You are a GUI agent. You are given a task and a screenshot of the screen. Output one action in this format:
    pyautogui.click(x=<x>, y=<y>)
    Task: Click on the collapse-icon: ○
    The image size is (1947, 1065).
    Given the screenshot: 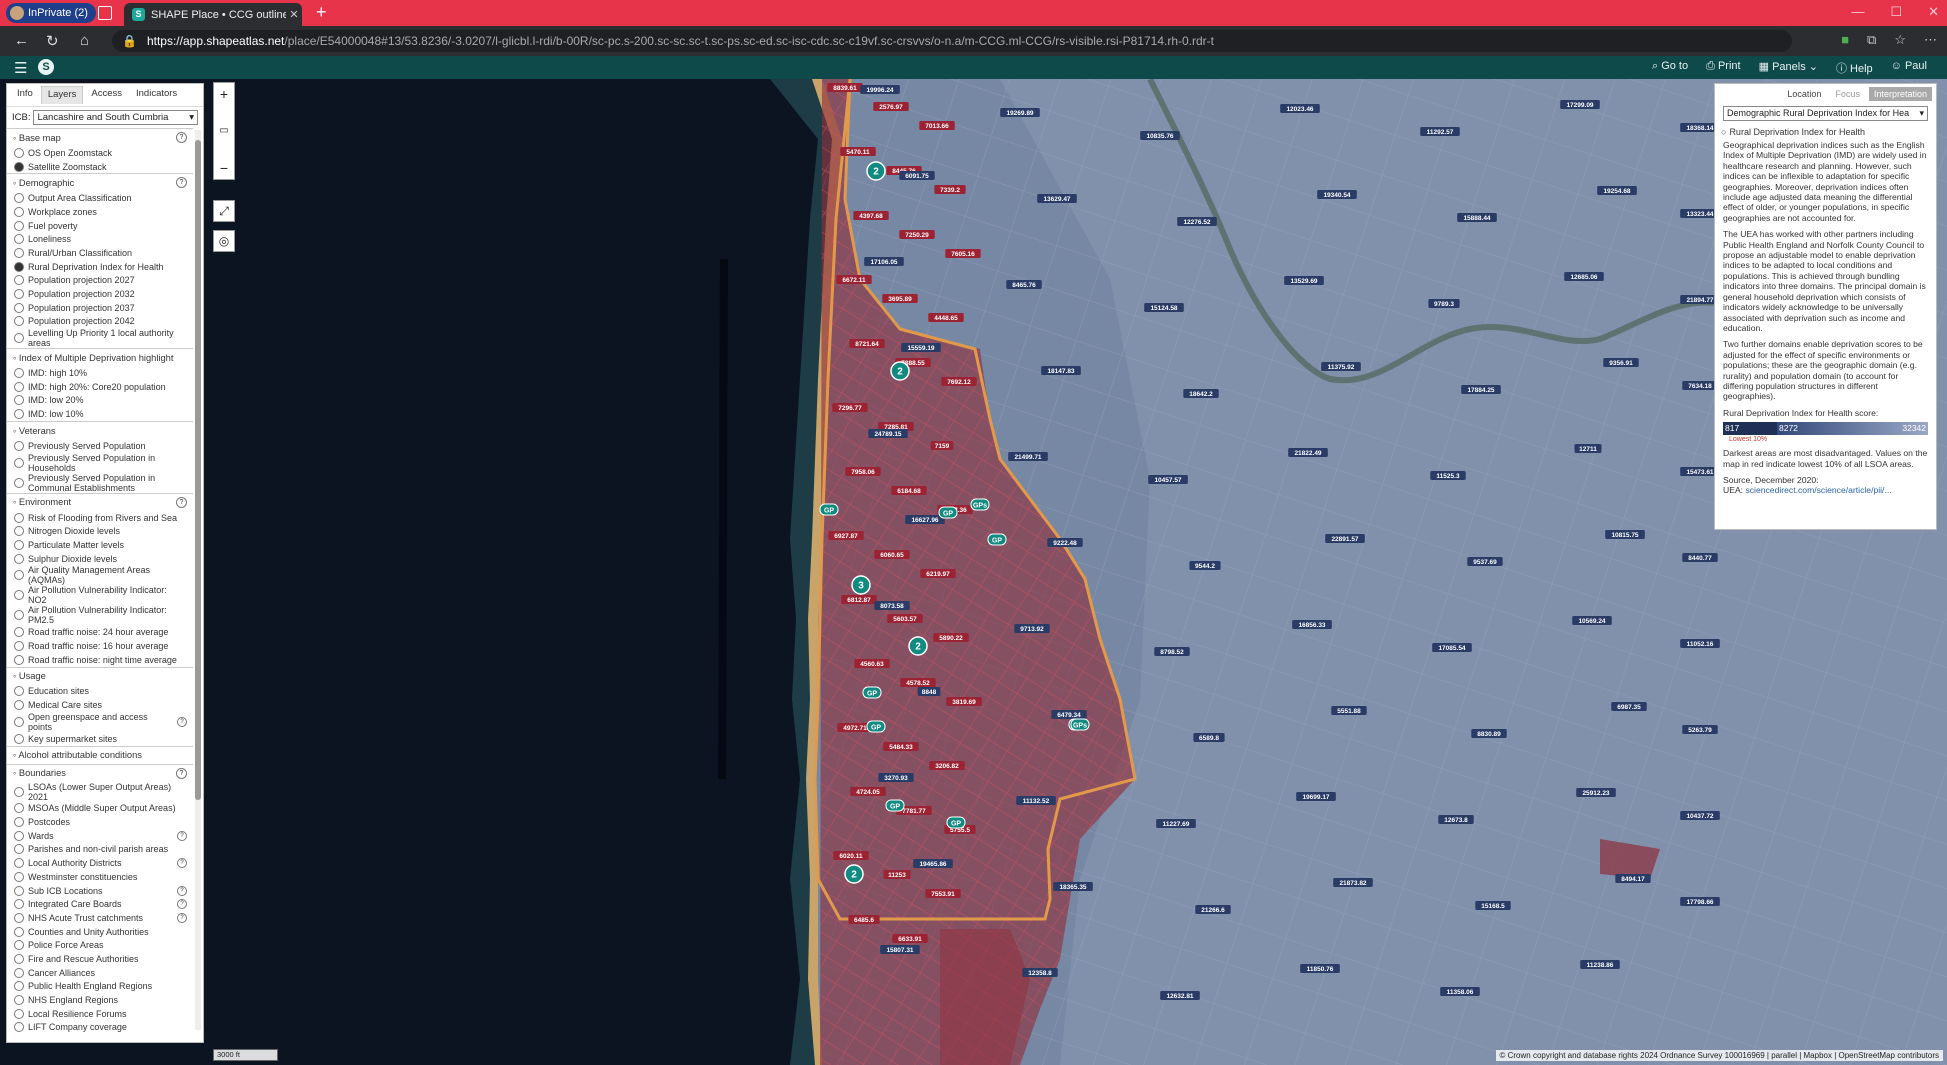 What is the action you would take?
    pyautogui.click(x=1723, y=132)
    